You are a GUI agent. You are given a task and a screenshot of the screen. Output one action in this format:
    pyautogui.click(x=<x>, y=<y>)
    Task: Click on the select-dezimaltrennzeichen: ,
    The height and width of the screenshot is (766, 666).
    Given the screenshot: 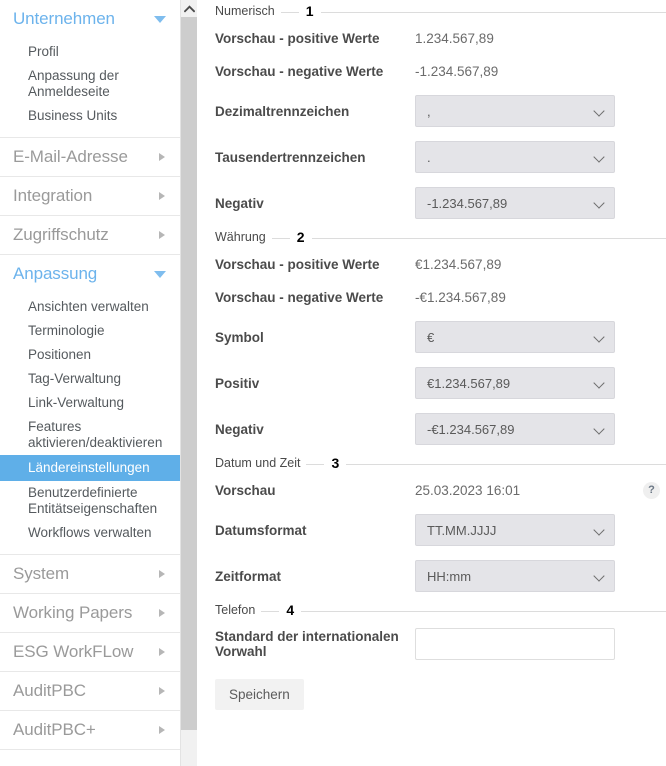 What is the action you would take?
    pyautogui.click(x=515, y=111)
    